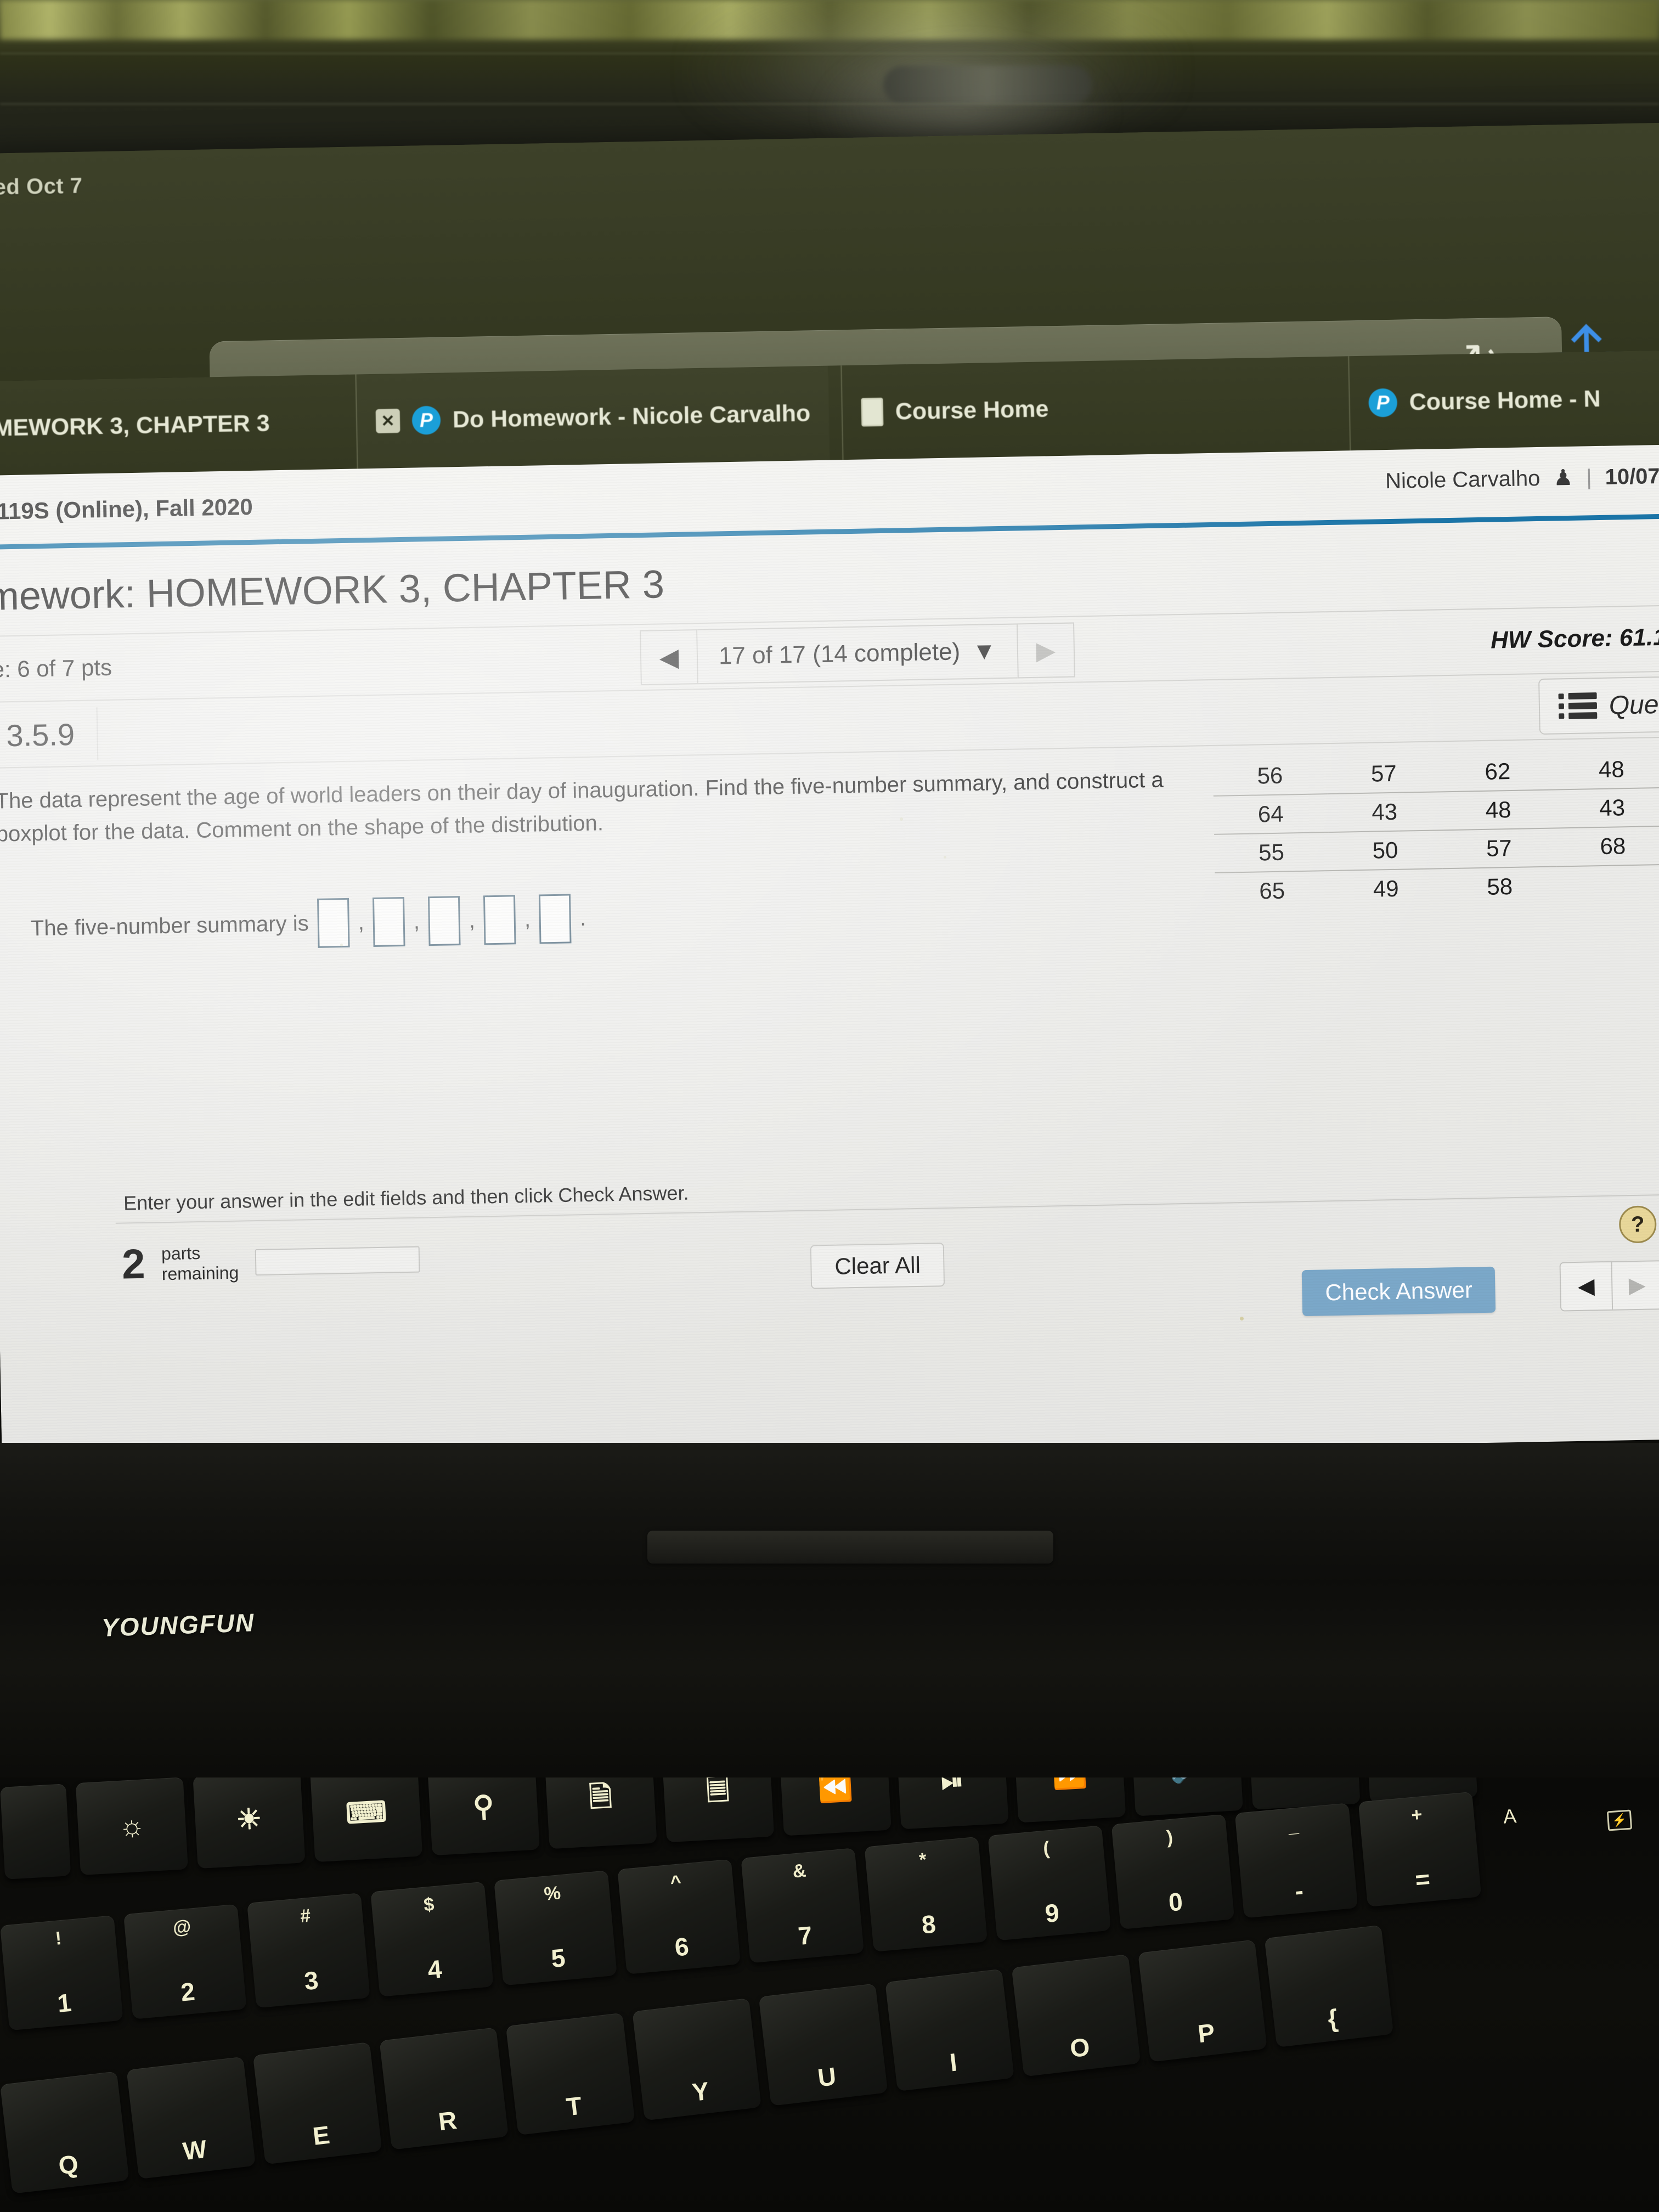  Describe the element at coordinates (570, 2074) in the screenshot. I see `key-t: T` at that location.